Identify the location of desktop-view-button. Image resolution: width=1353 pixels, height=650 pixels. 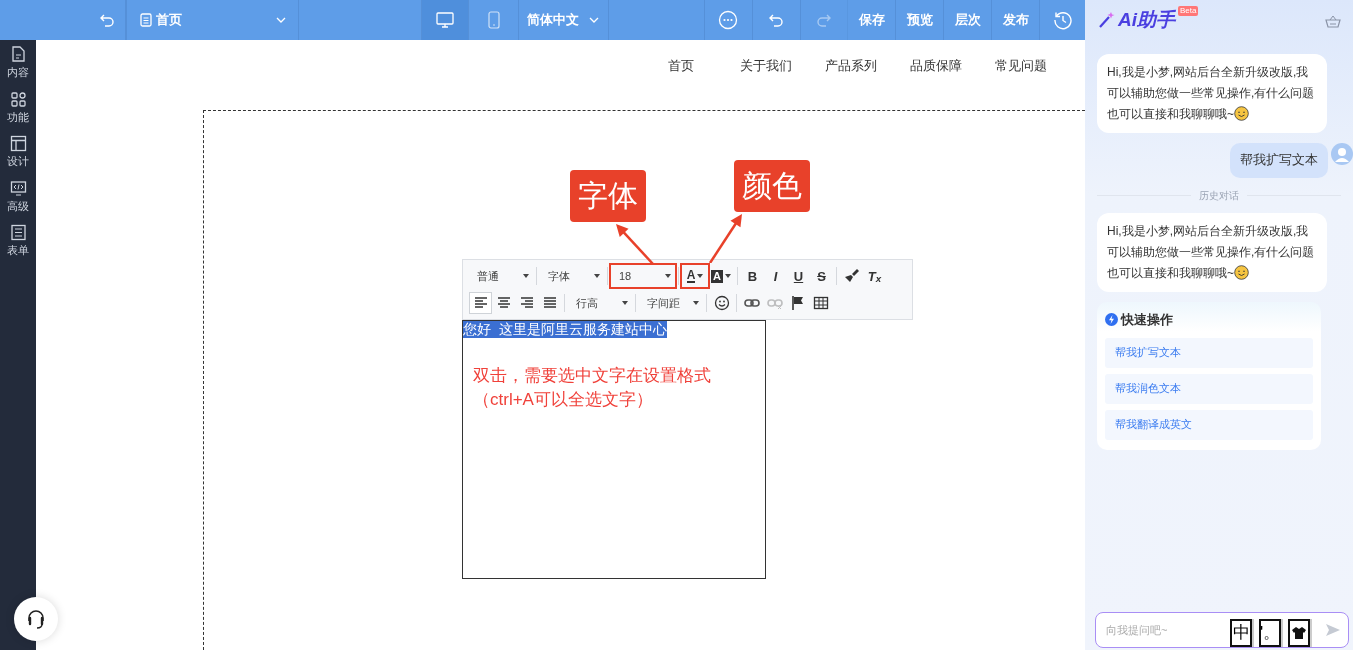
(446, 20).